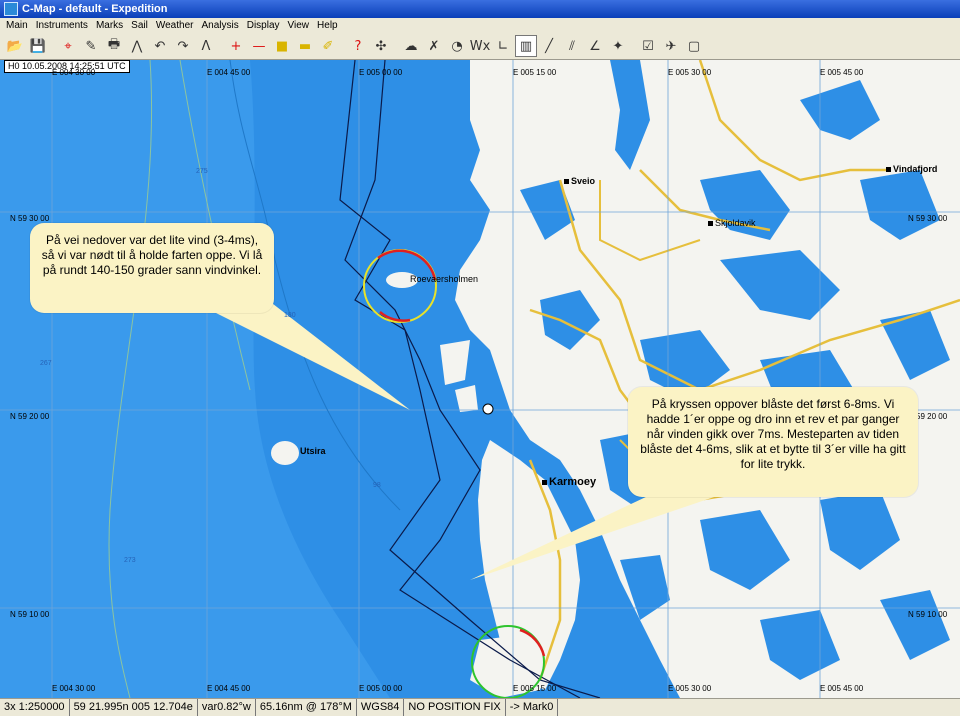 This screenshot has width=960, height=716. Describe the element at coordinates (95, 9) in the screenshot. I see `window-title: C-Map - default - Expedition` at that location.